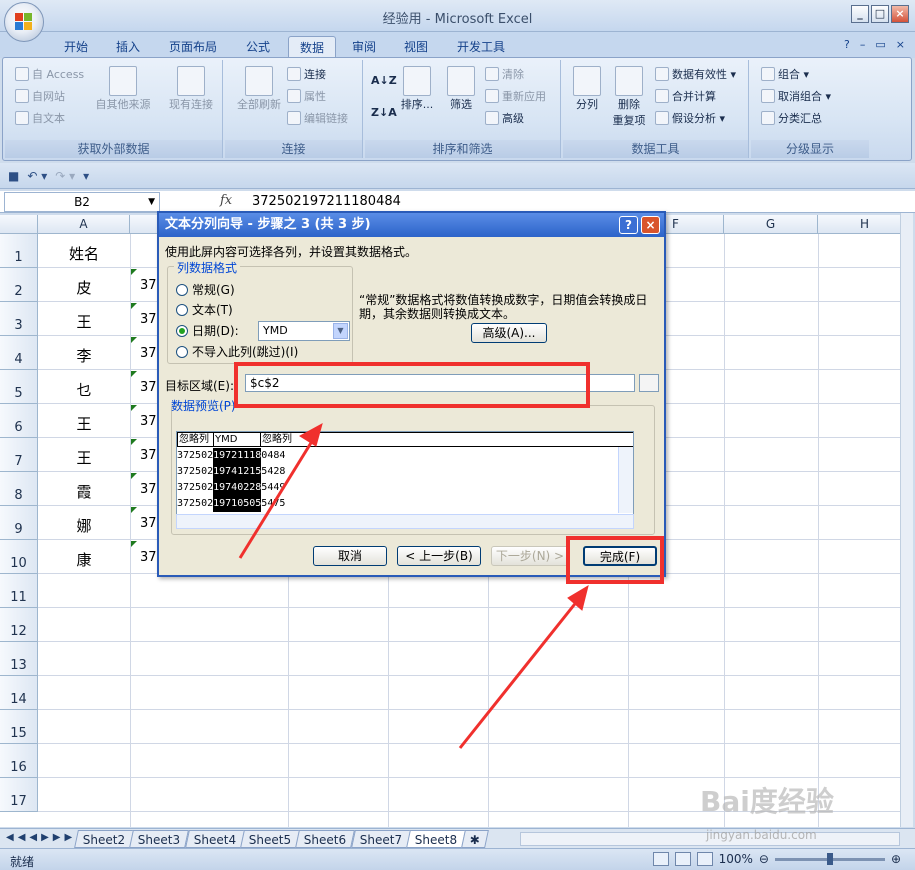 The height and width of the screenshot is (870, 915). What do you see at coordinates (767, 801) in the screenshot?
I see `watermark-logo: Bai度经验` at bounding box center [767, 801].